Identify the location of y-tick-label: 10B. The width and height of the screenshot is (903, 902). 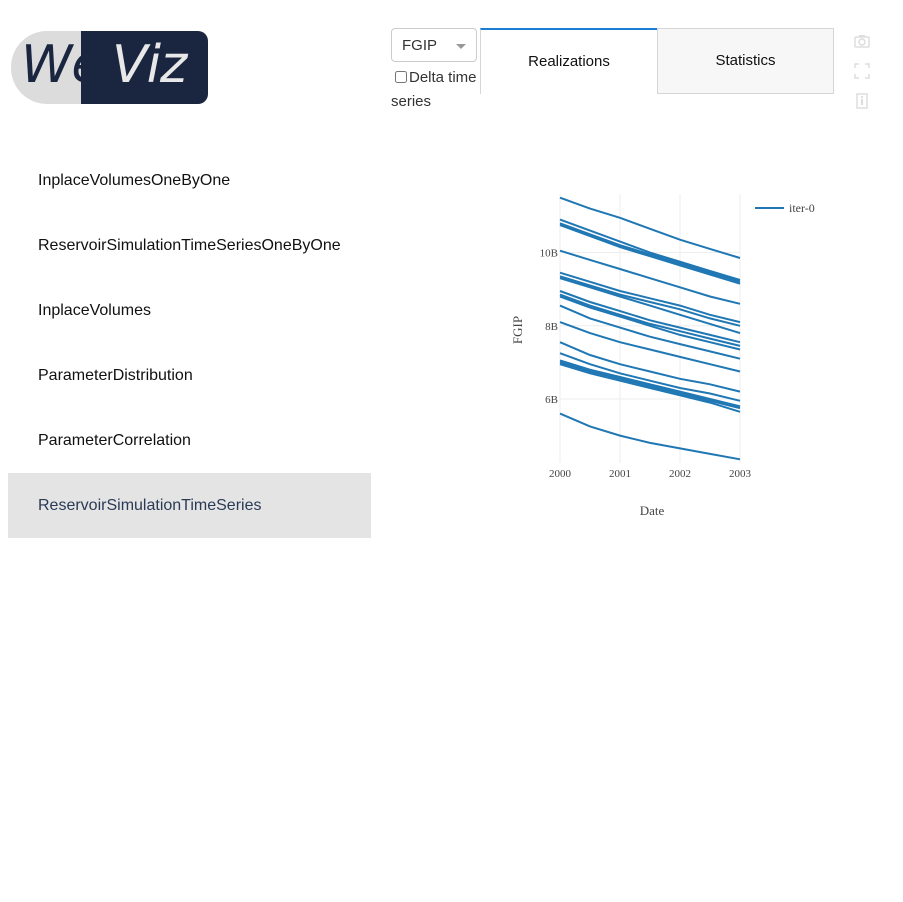
(549, 254).